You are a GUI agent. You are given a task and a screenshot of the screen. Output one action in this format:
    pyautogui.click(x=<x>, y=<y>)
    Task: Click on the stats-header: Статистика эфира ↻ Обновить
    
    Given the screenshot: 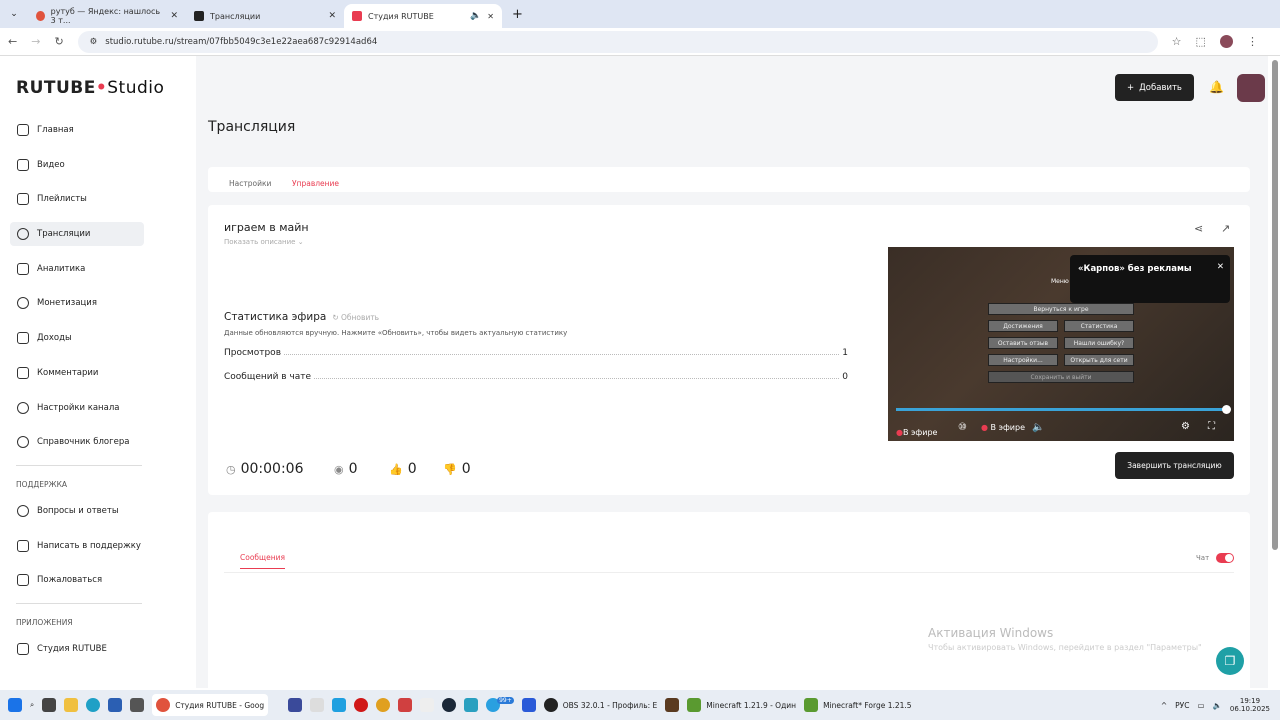 What is the action you would take?
    pyautogui.click(x=301, y=317)
    